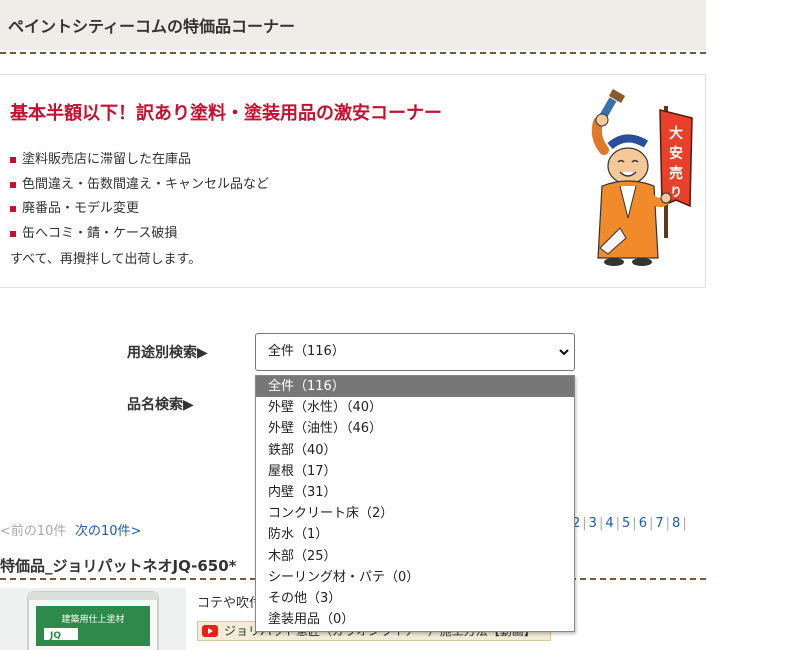 The width and height of the screenshot is (800, 650). Describe the element at coordinates (676, 153) in the screenshot. I see `banner-char-1: 安` at that location.